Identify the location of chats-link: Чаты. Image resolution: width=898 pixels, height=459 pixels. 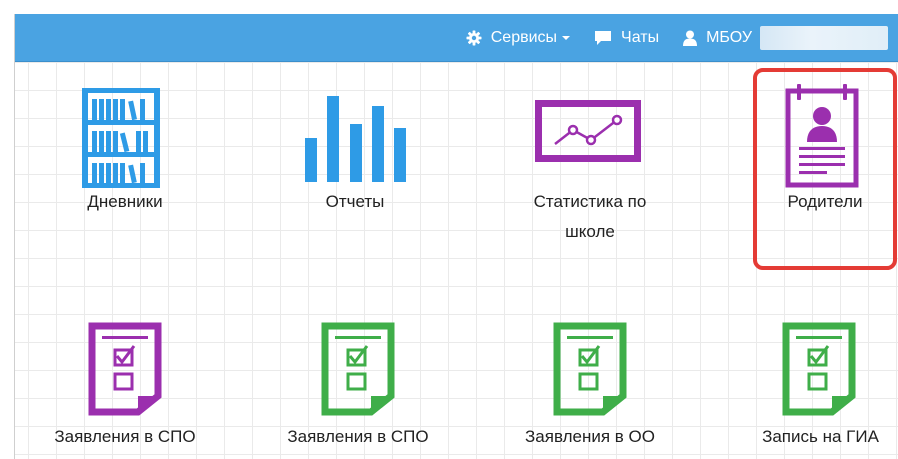
(626, 38).